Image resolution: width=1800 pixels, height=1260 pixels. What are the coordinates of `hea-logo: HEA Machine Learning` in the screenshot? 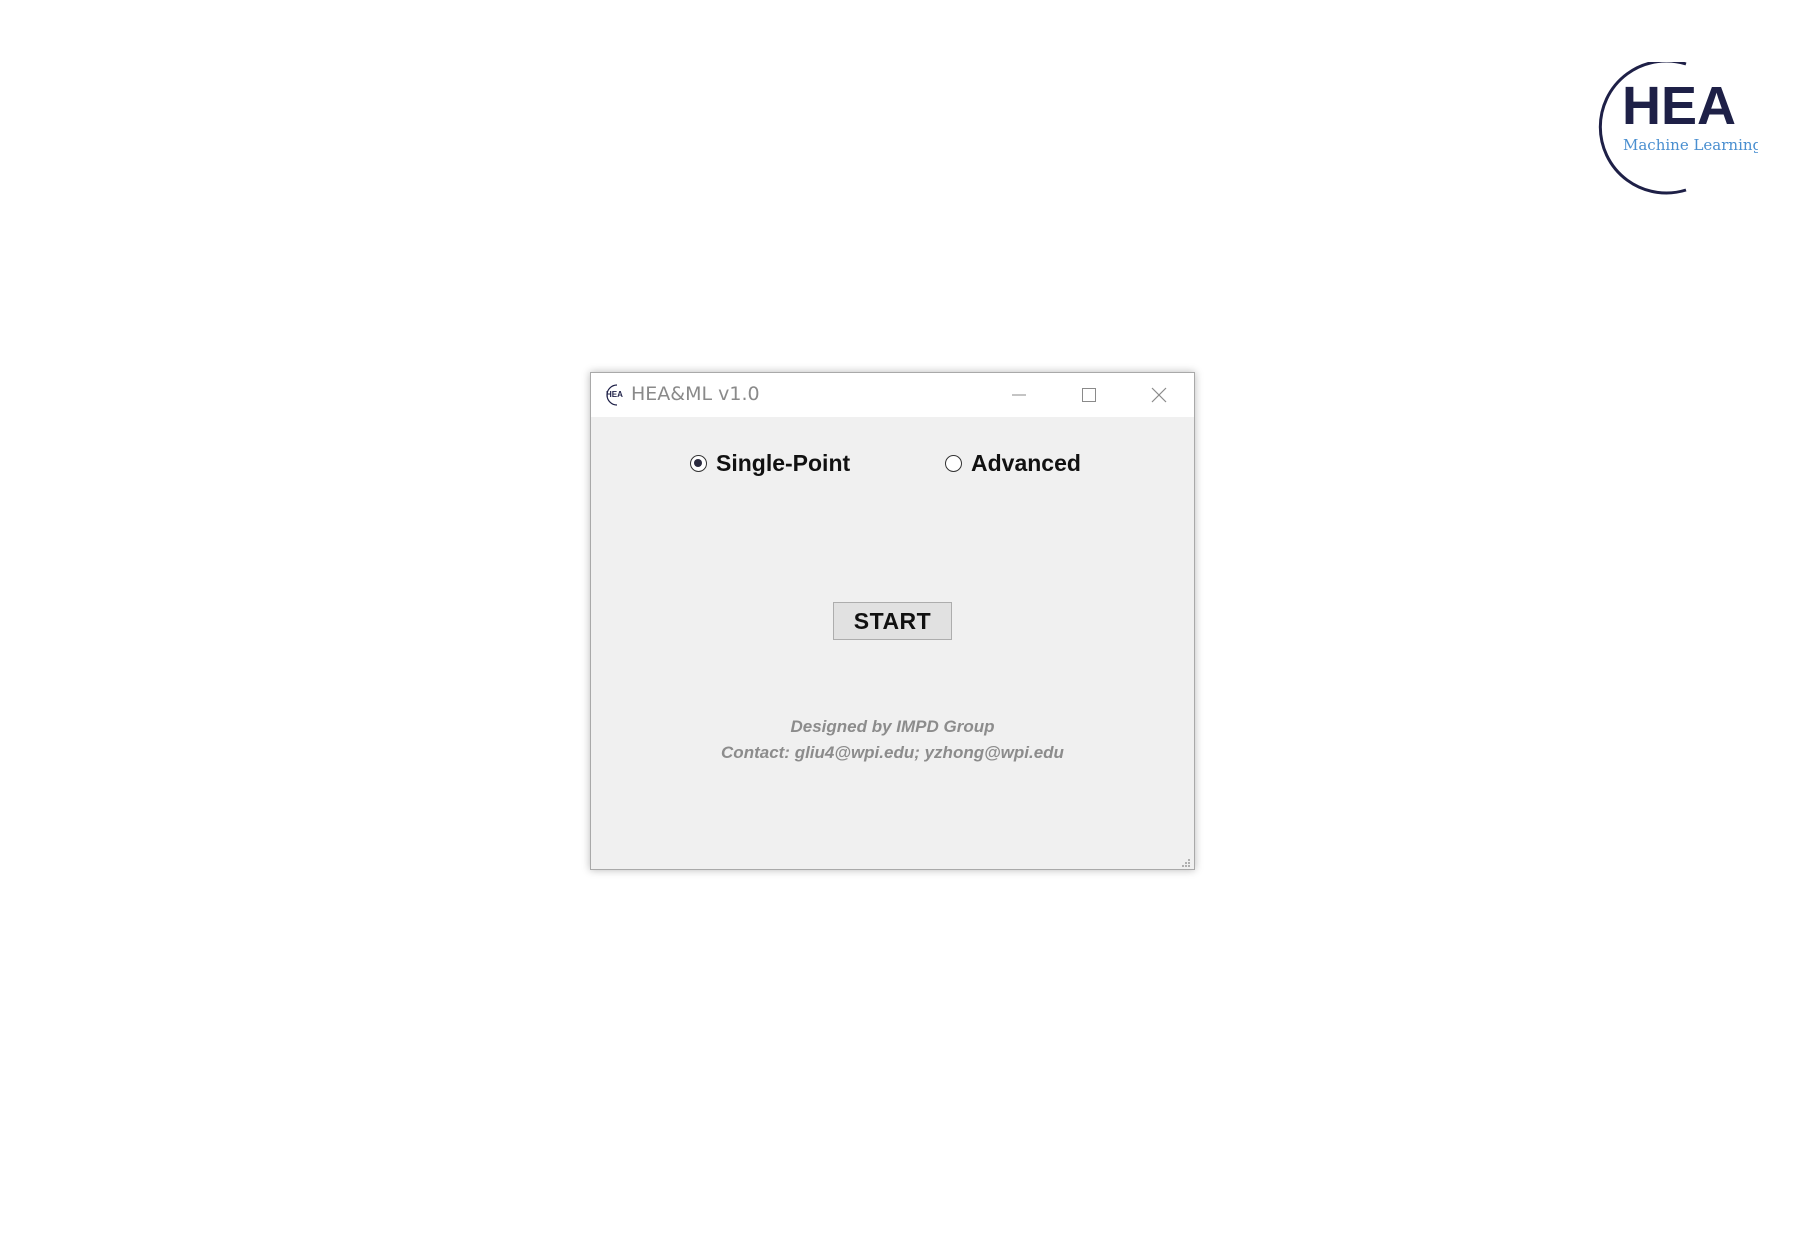 It's located at (1678, 130).